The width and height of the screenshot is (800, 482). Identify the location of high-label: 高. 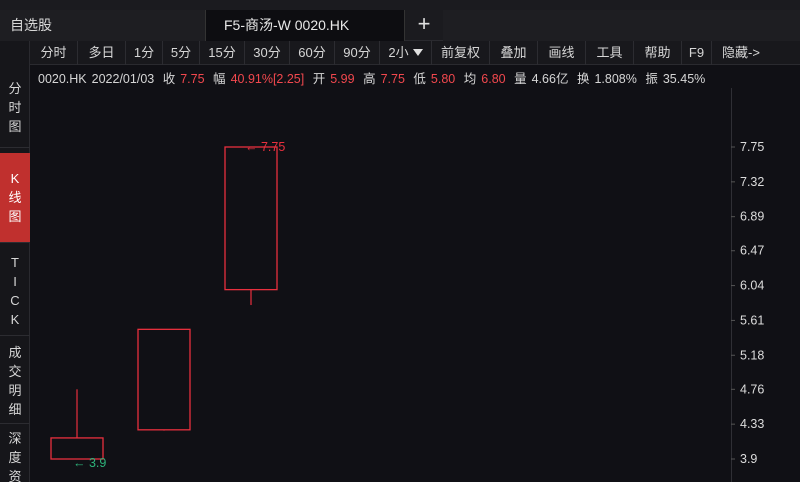
(369, 79).